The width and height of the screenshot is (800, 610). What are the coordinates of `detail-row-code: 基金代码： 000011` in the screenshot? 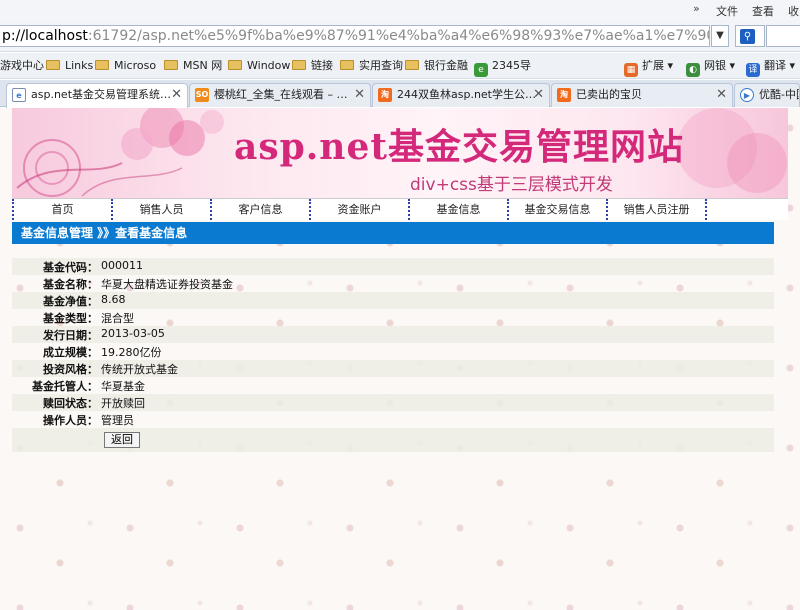 It's located at (393, 266).